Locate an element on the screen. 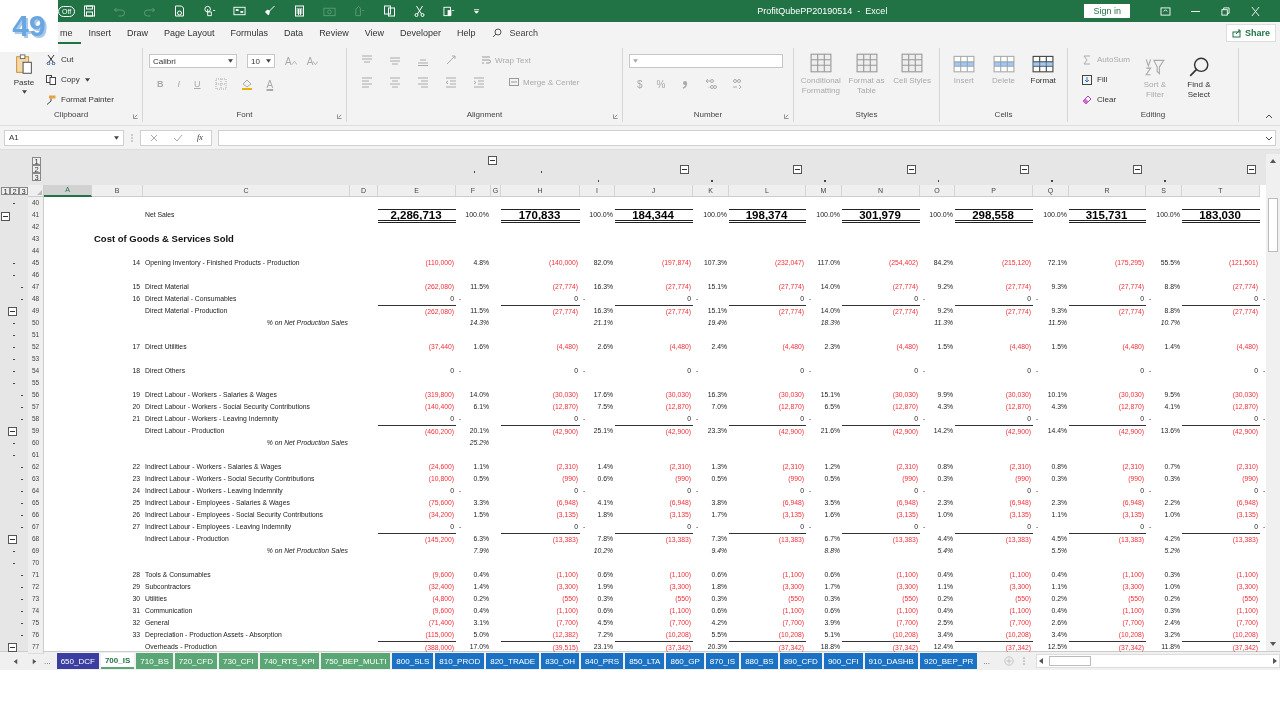 This screenshot has height=720, width=1280. save-icon is located at coordinates (90, 11).